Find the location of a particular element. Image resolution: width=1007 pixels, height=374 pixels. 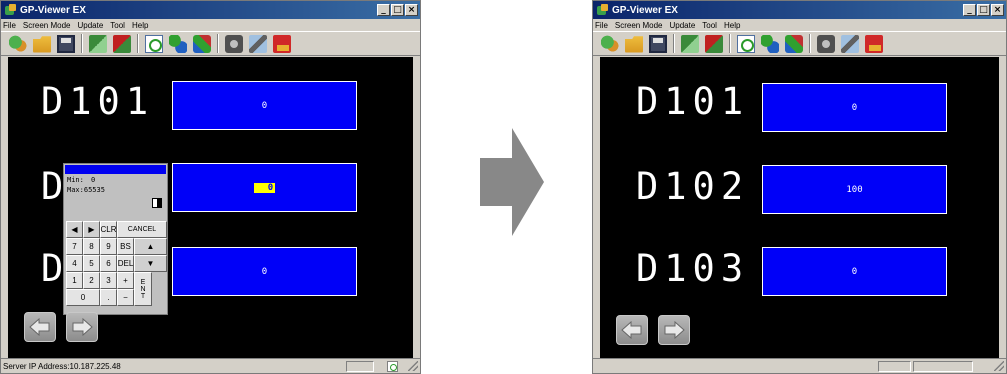

key-4: 4 is located at coordinates (74, 263).